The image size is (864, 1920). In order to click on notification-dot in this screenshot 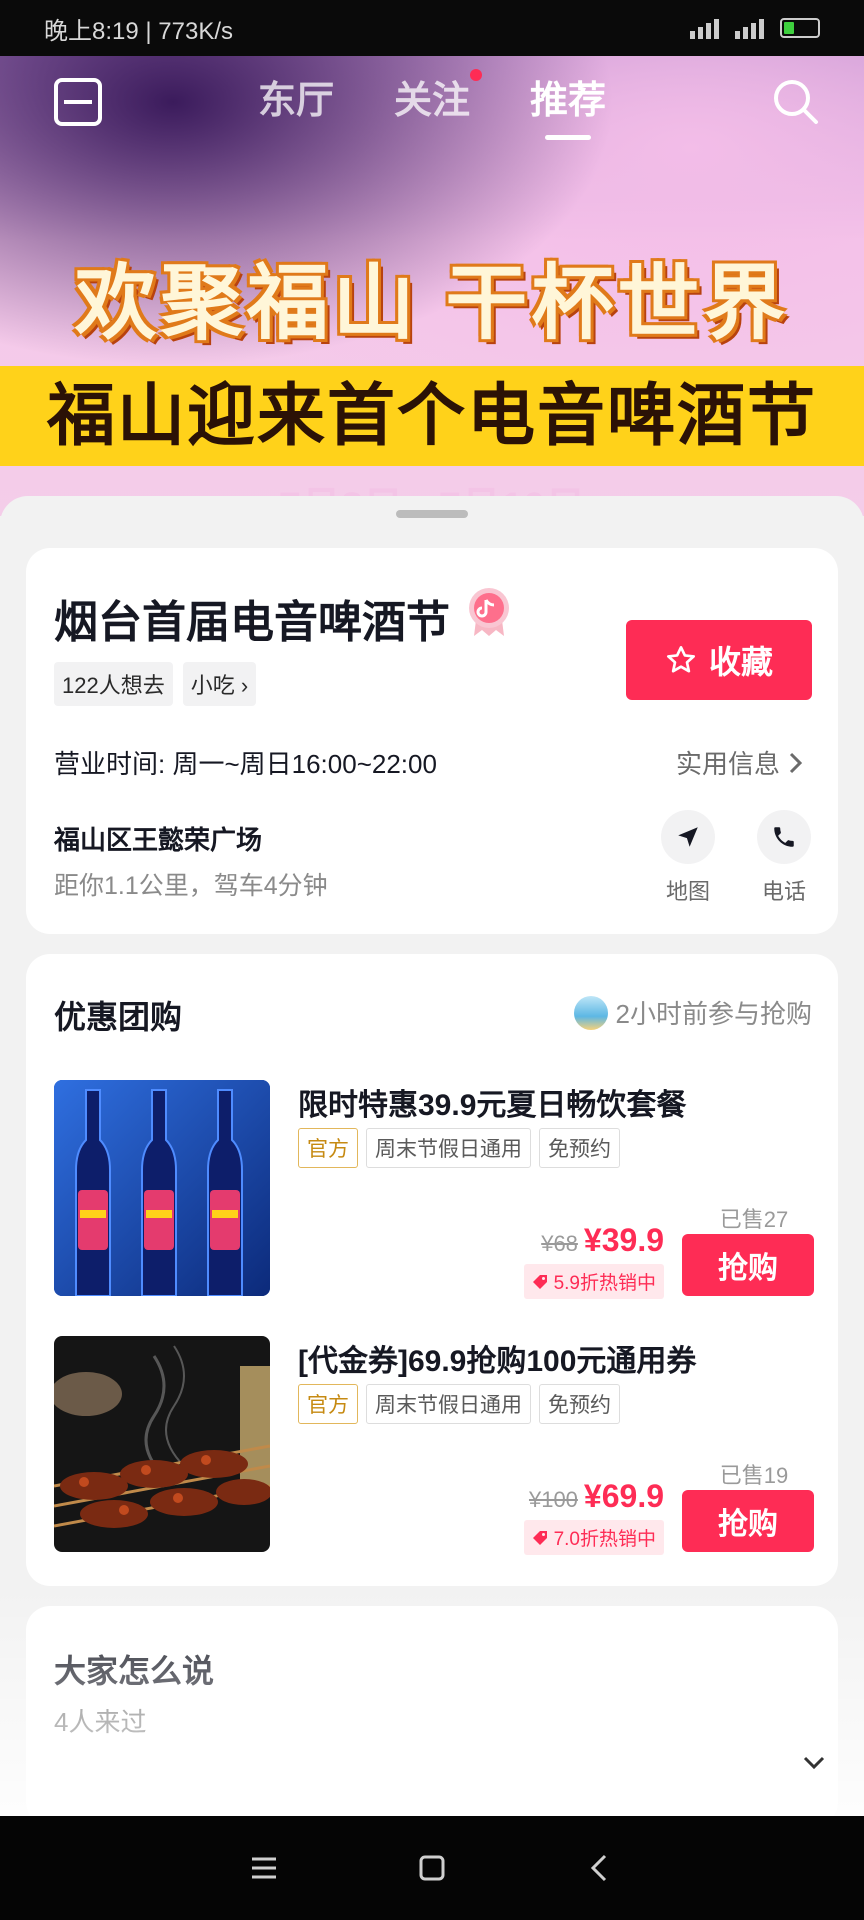, I will do `click(476, 74)`.